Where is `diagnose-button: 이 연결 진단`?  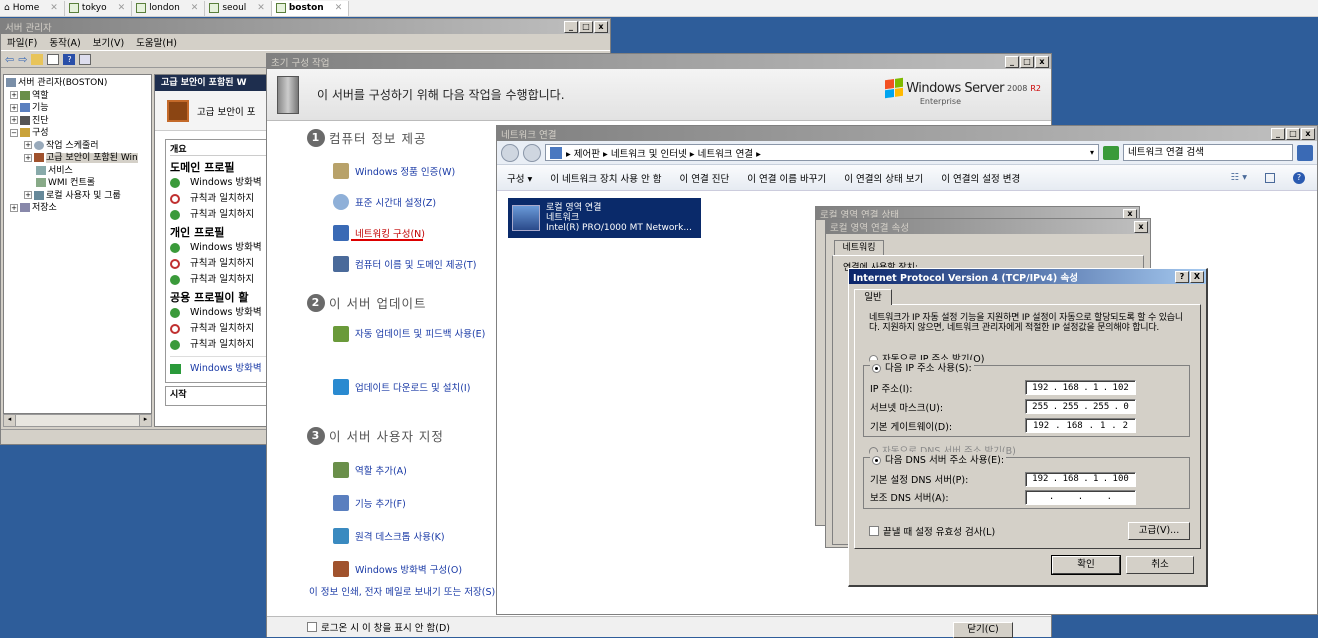
diagnose-button: 이 연결 진단 is located at coordinates (705, 178).